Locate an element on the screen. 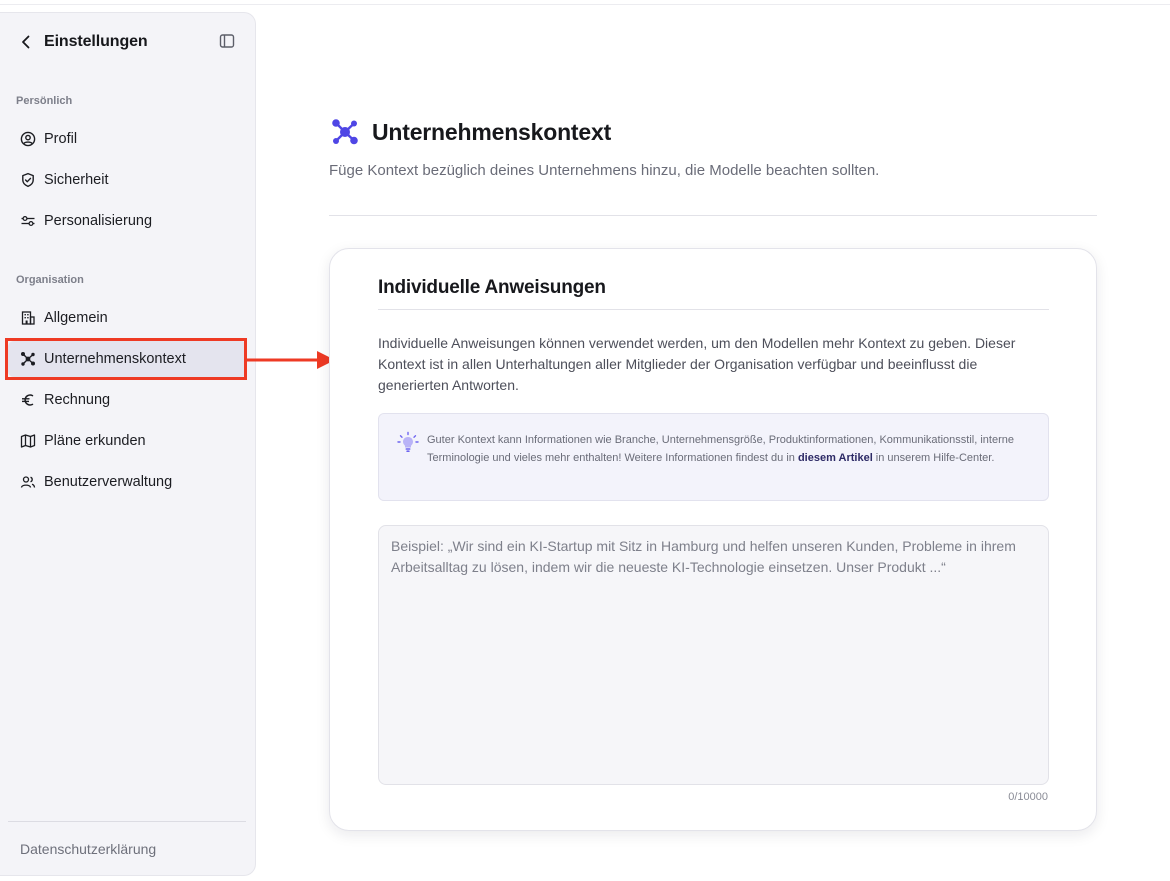 The width and height of the screenshot is (1170, 881). sidebar-item-benutzerverwaltung: Benutzerverwaltung is located at coordinates (127, 482).